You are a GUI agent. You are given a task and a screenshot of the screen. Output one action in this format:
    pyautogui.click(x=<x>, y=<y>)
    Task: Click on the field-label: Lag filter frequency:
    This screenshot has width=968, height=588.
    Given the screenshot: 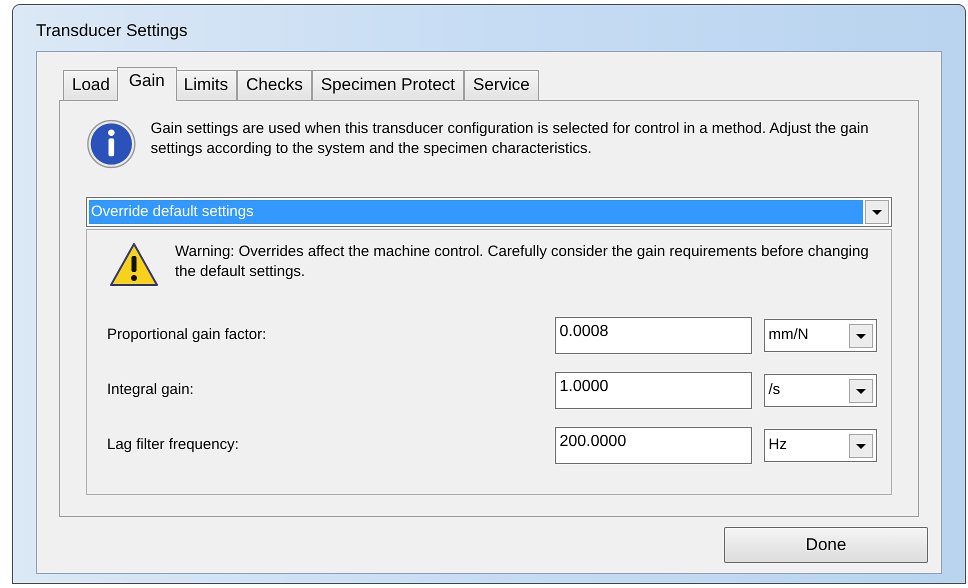 What is the action you would take?
    pyautogui.click(x=173, y=445)
    